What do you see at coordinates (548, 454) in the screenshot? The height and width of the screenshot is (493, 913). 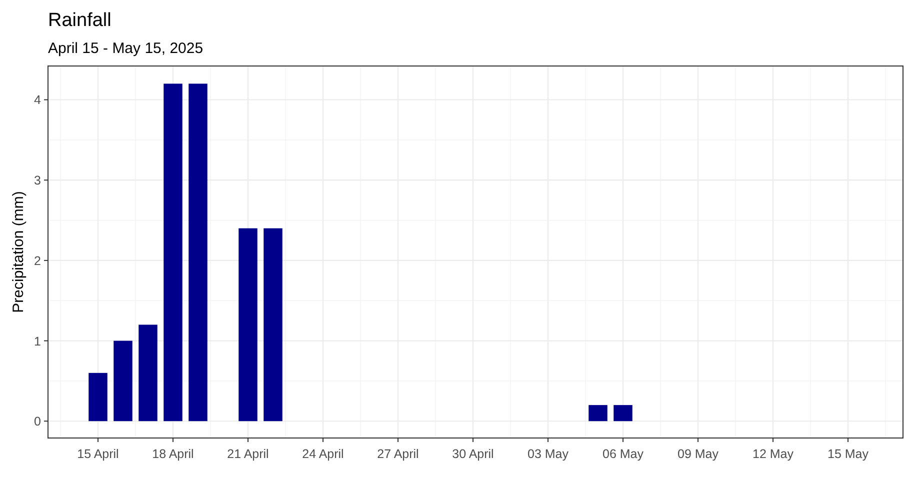 I see `x-tick-label: 03 May` at bounding box center [548, 454].